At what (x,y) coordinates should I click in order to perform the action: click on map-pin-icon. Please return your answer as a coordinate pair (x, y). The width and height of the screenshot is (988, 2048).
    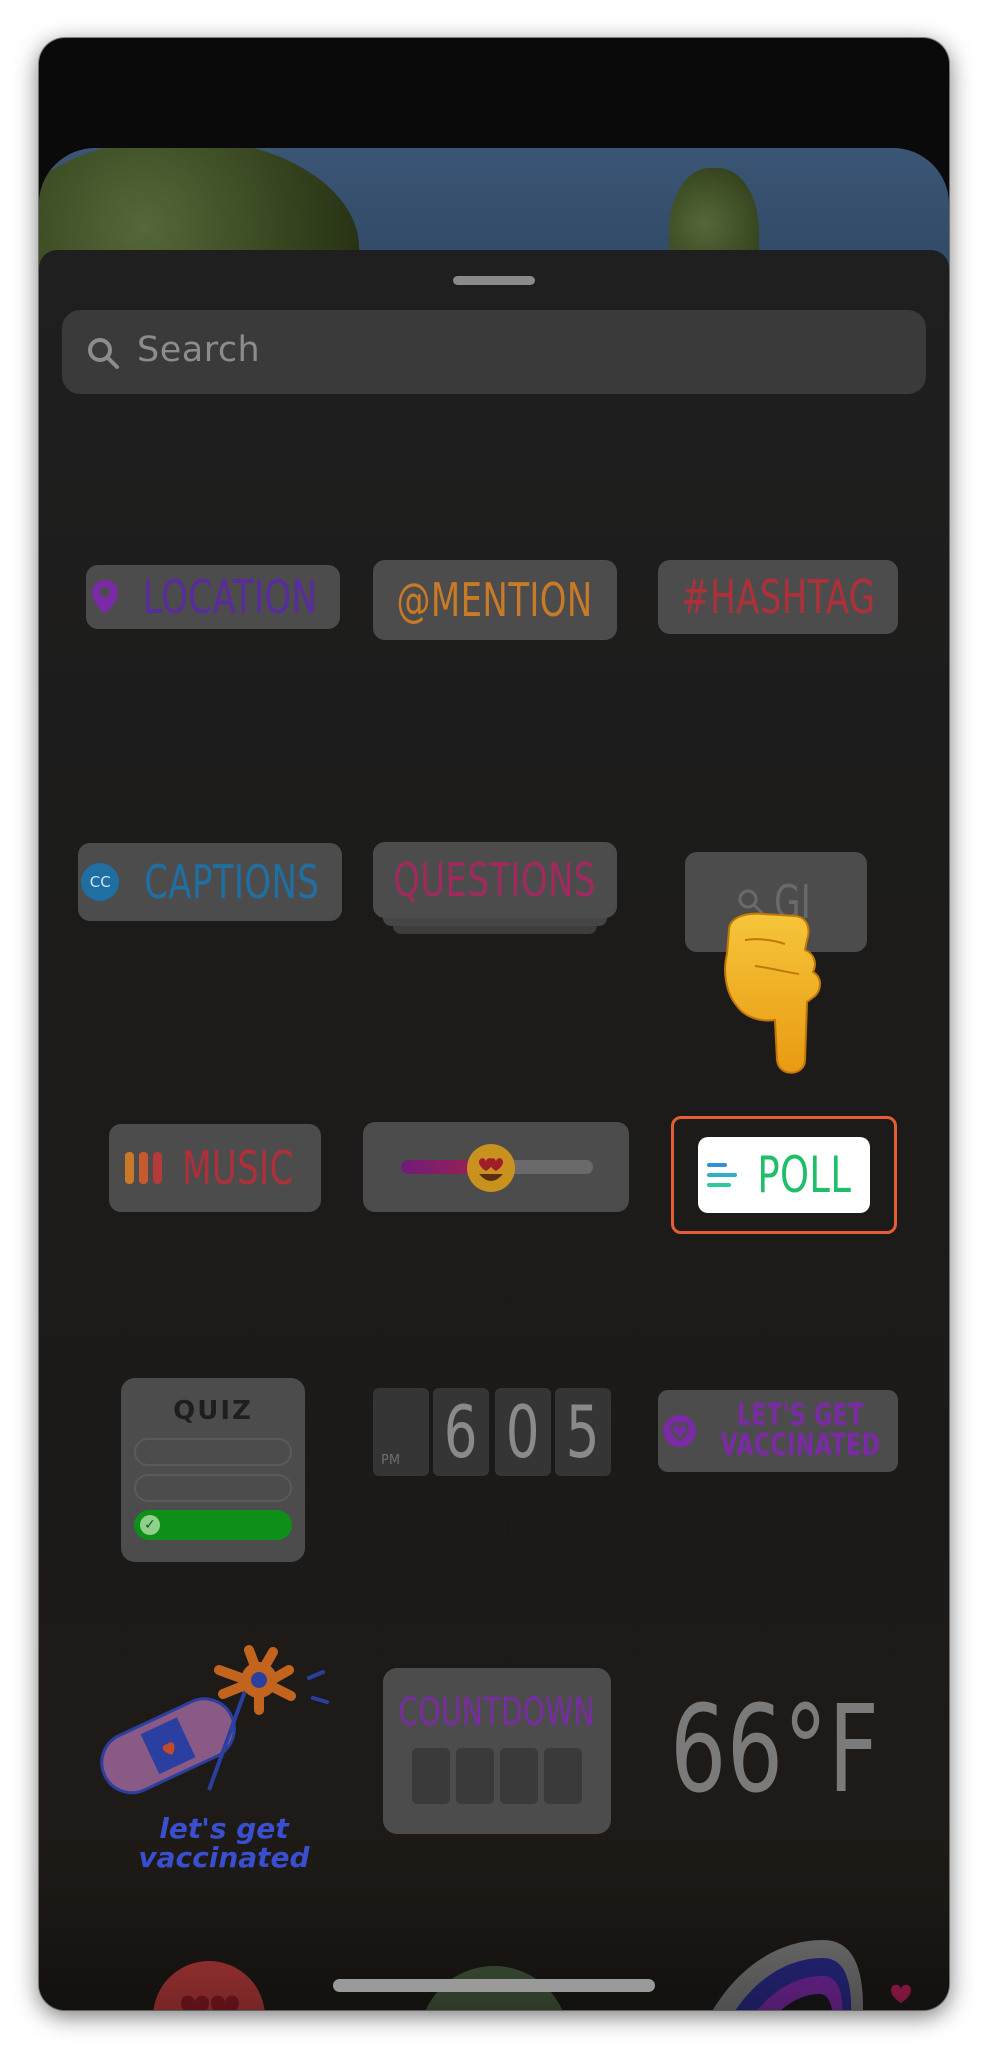
    Looking at the image, I should click on (104, 597).